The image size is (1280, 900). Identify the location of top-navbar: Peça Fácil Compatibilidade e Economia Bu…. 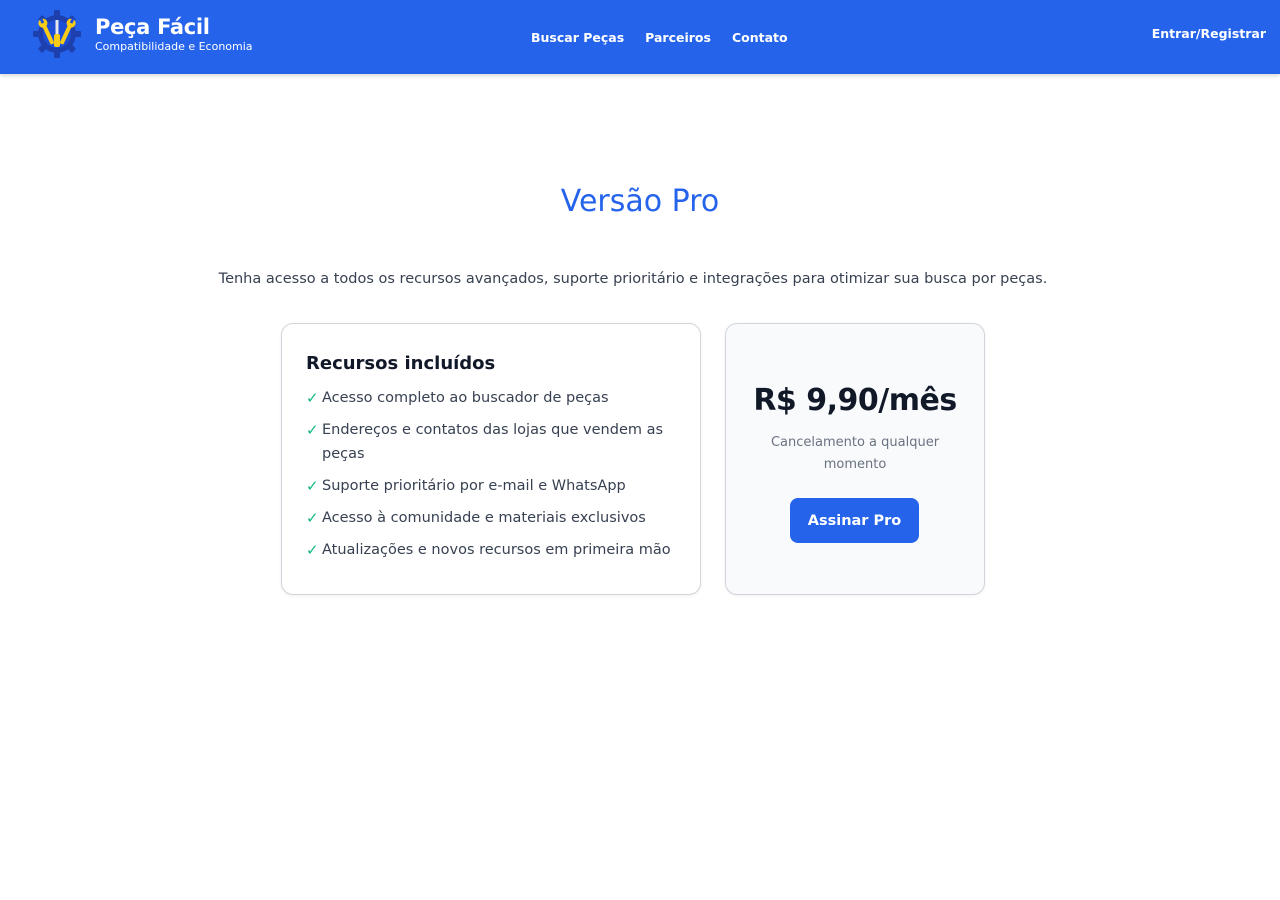
(640, 37).